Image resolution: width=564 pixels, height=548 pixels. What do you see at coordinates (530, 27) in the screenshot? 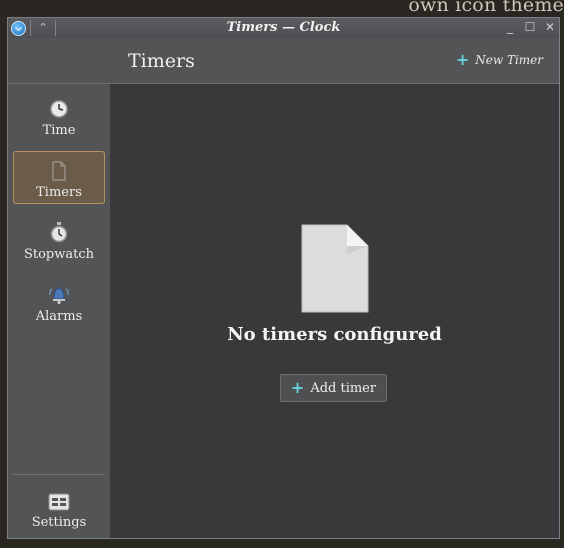
I see `maximize-icon: ☐` at bounding box center [530, 27].